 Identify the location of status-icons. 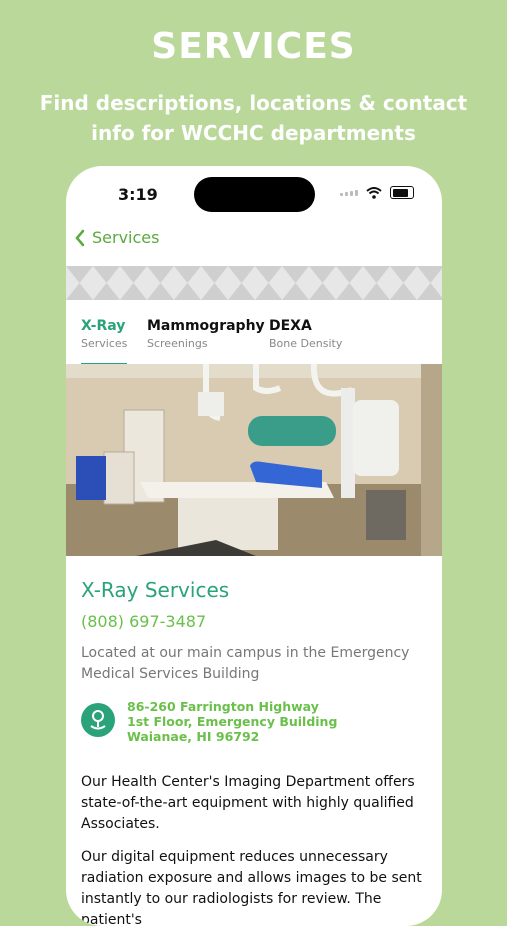
(377, 192).